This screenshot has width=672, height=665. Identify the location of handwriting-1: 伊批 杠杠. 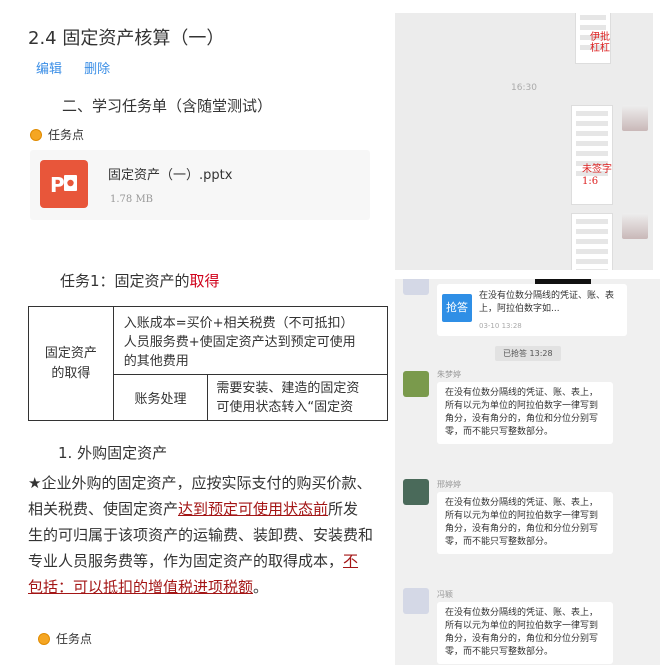
(600, 43).